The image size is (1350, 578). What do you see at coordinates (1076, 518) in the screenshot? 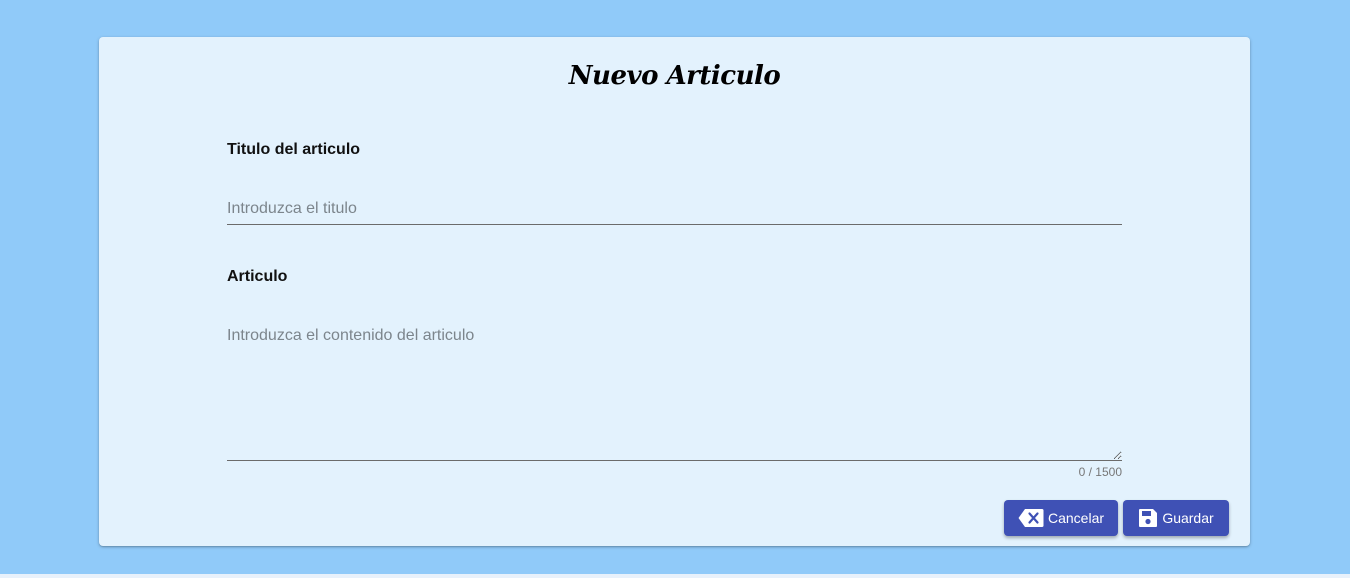
I see `cancel-button-label: Cancelar` at bounding box center [1076, 518].